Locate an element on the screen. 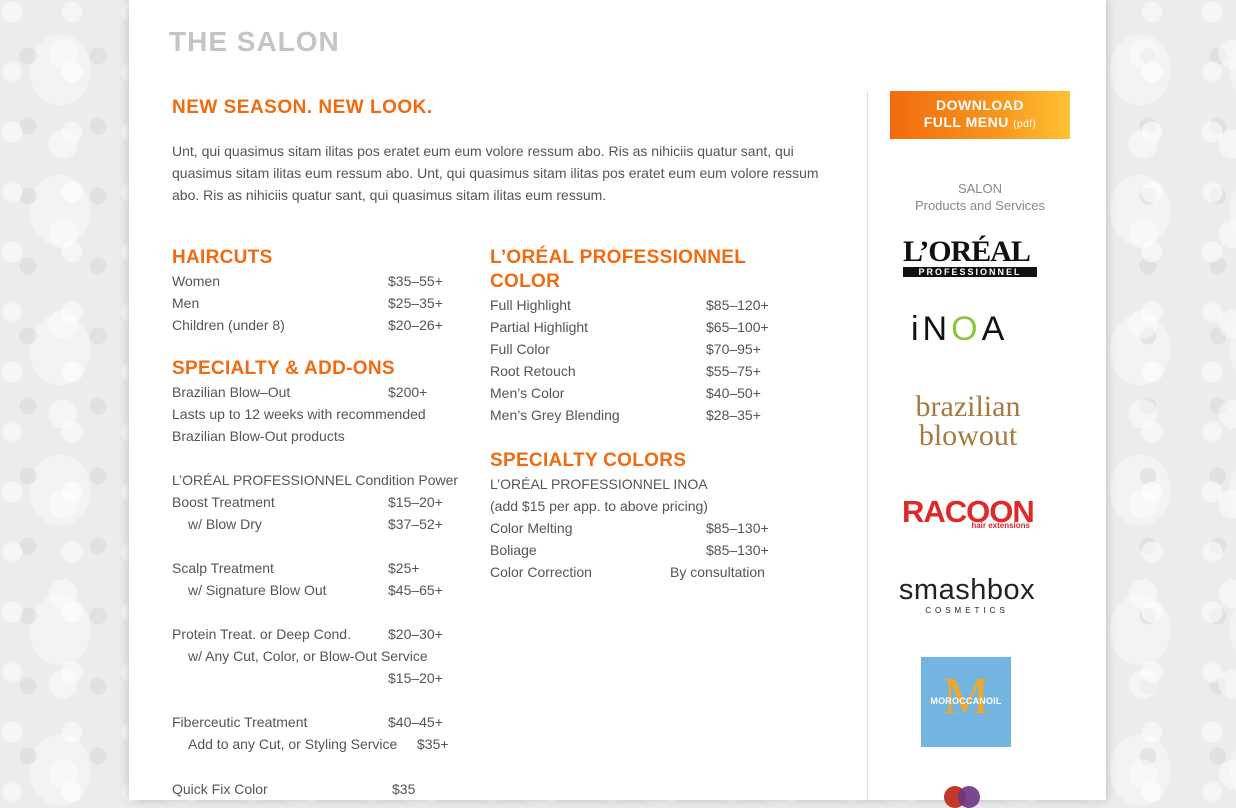  price-row: Protein Treat. or Deep Cond. $20–30+ is located at coordinates (322, 634).